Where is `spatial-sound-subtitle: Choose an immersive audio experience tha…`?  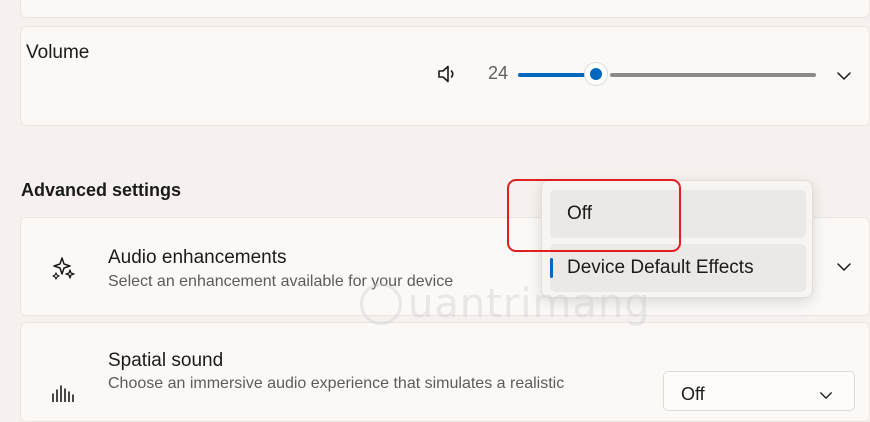
spatial-sound-subtitle: Choose an immersive audio experience tha… is located at coordinates (336, 383).